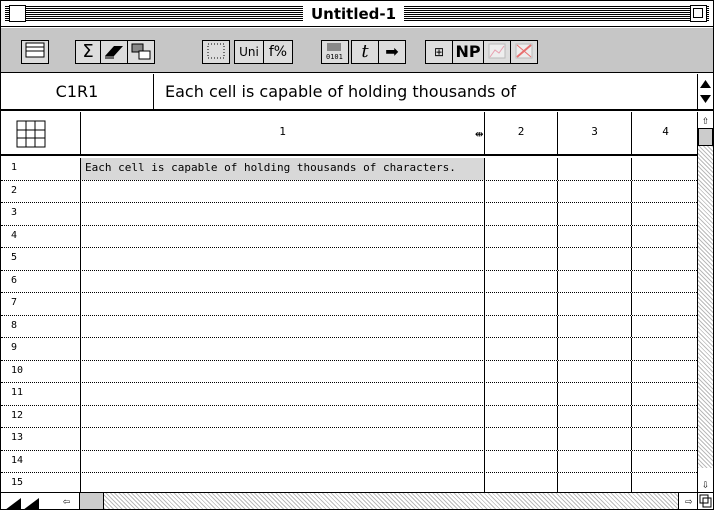 This screenshot has height=510, width=714. What do you see at coordinates (17, 13) in the screenshot?
I see `close-box-icon` at bounding box center [17, 13].